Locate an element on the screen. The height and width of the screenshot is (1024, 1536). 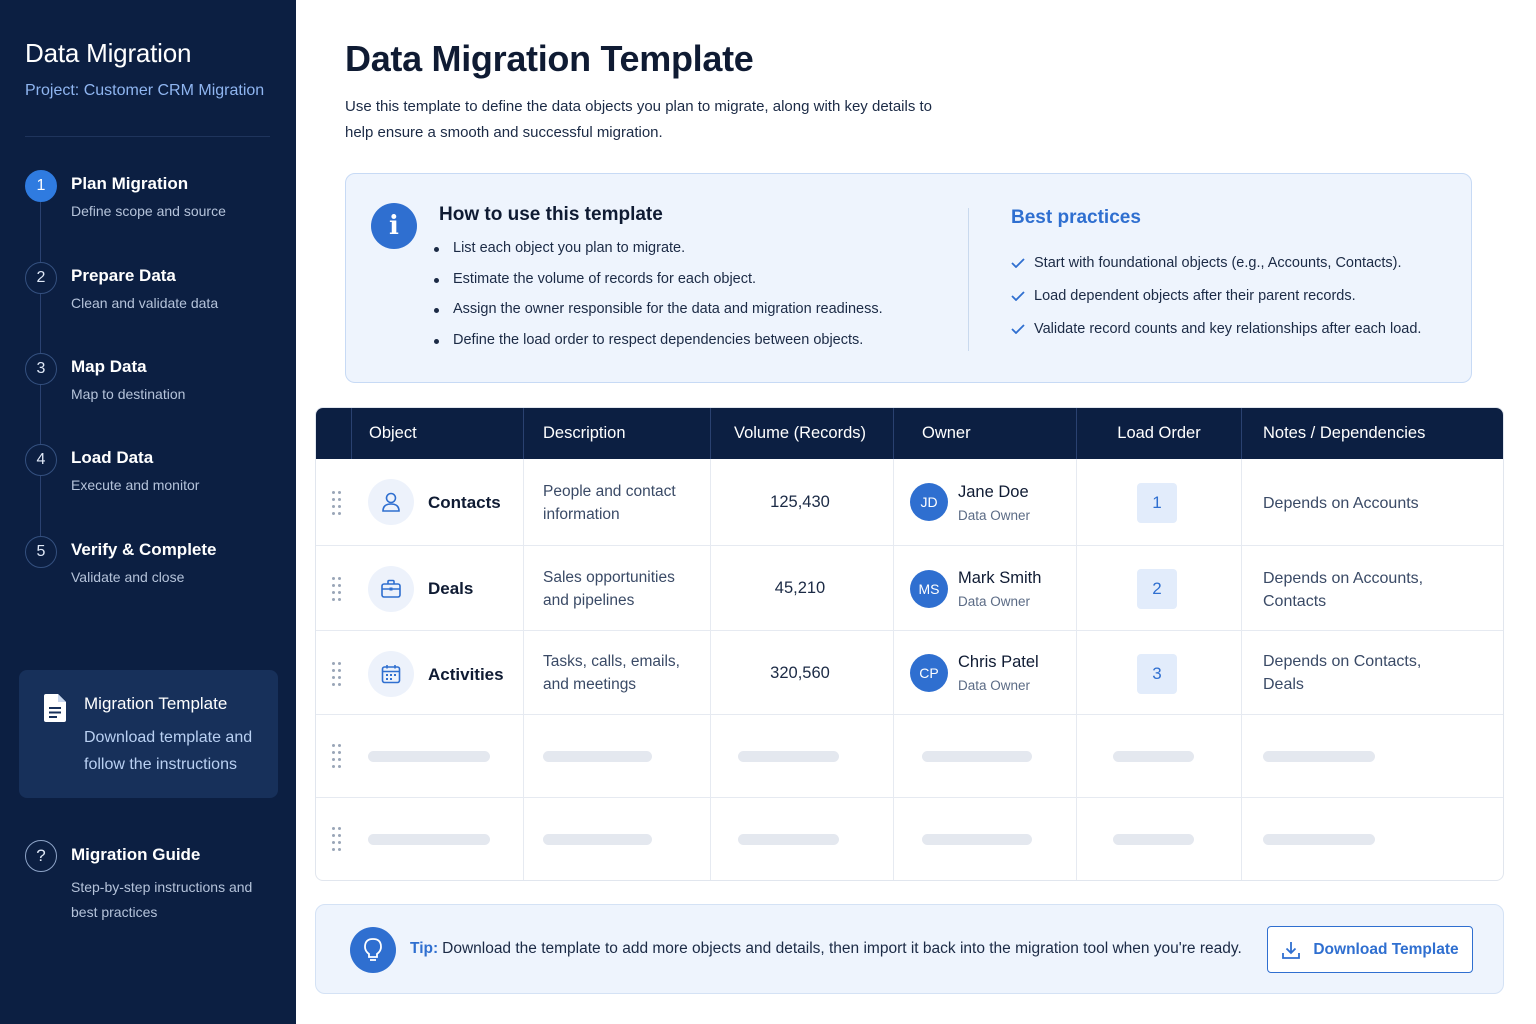
step-map-data: 3 Map Data Map to destination is located at coordinates (155, 388).